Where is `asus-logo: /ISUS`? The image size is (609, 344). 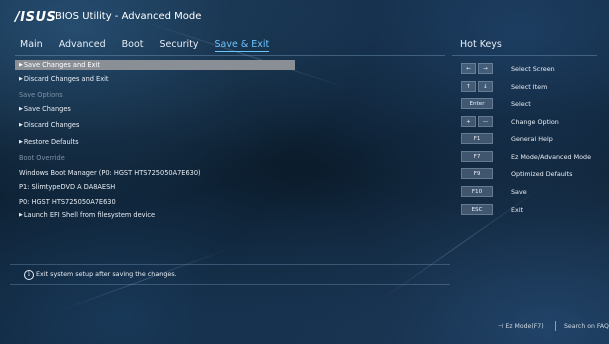 asus-logo: /ISUS is located at coordinates (36, 17).